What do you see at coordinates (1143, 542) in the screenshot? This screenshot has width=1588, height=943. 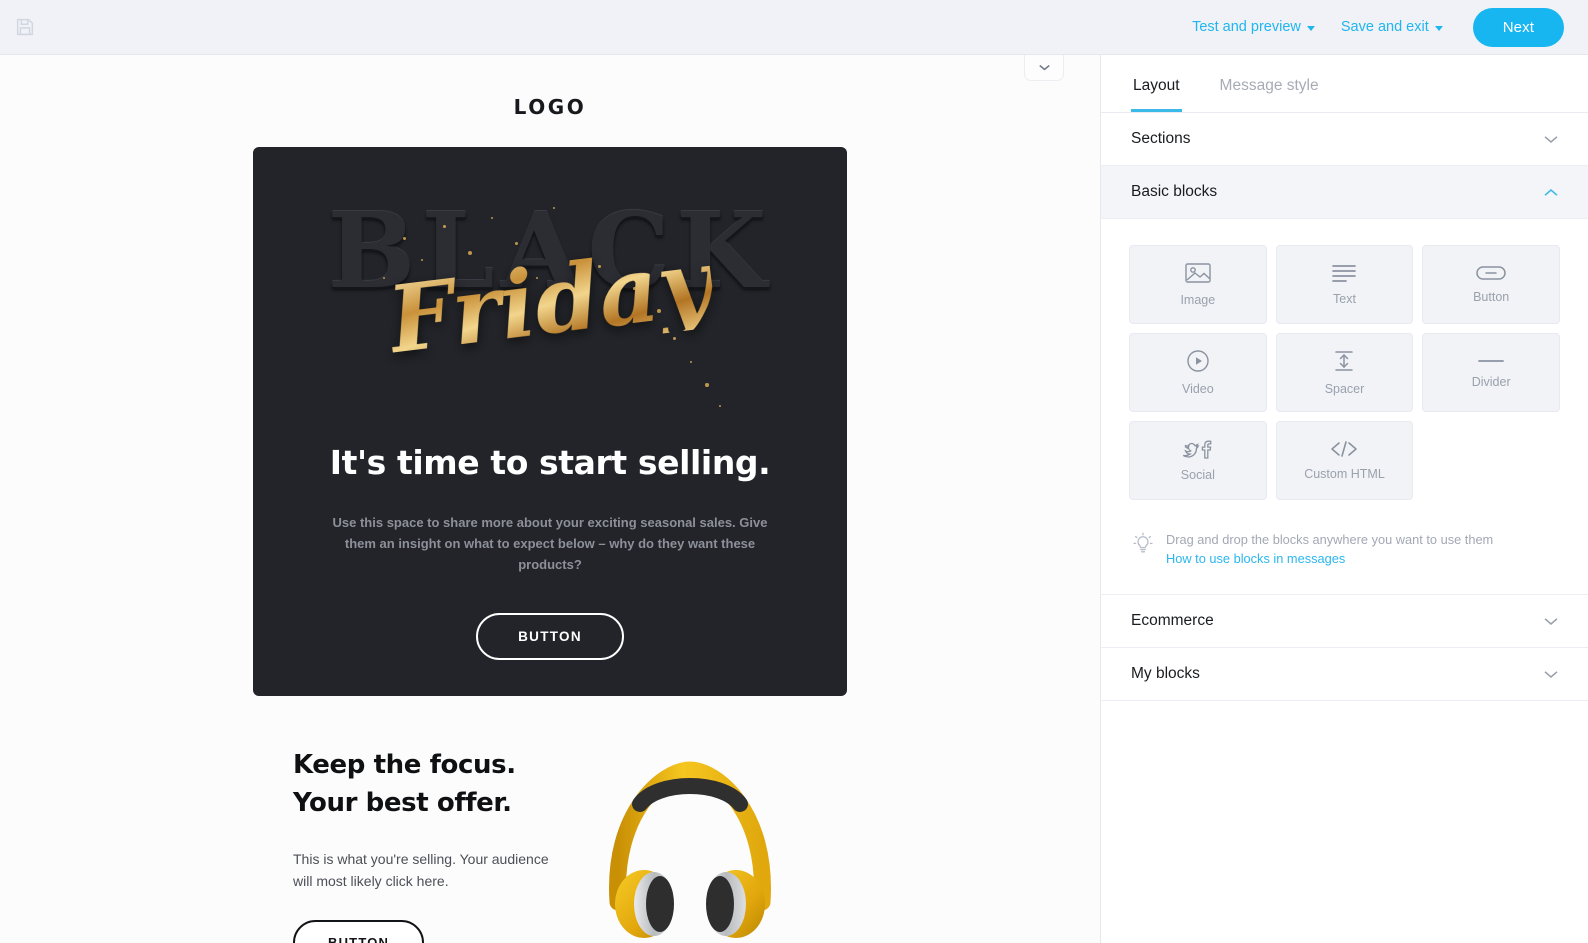 I see `lightbulb-icon` at bounding box center [1143, 542].